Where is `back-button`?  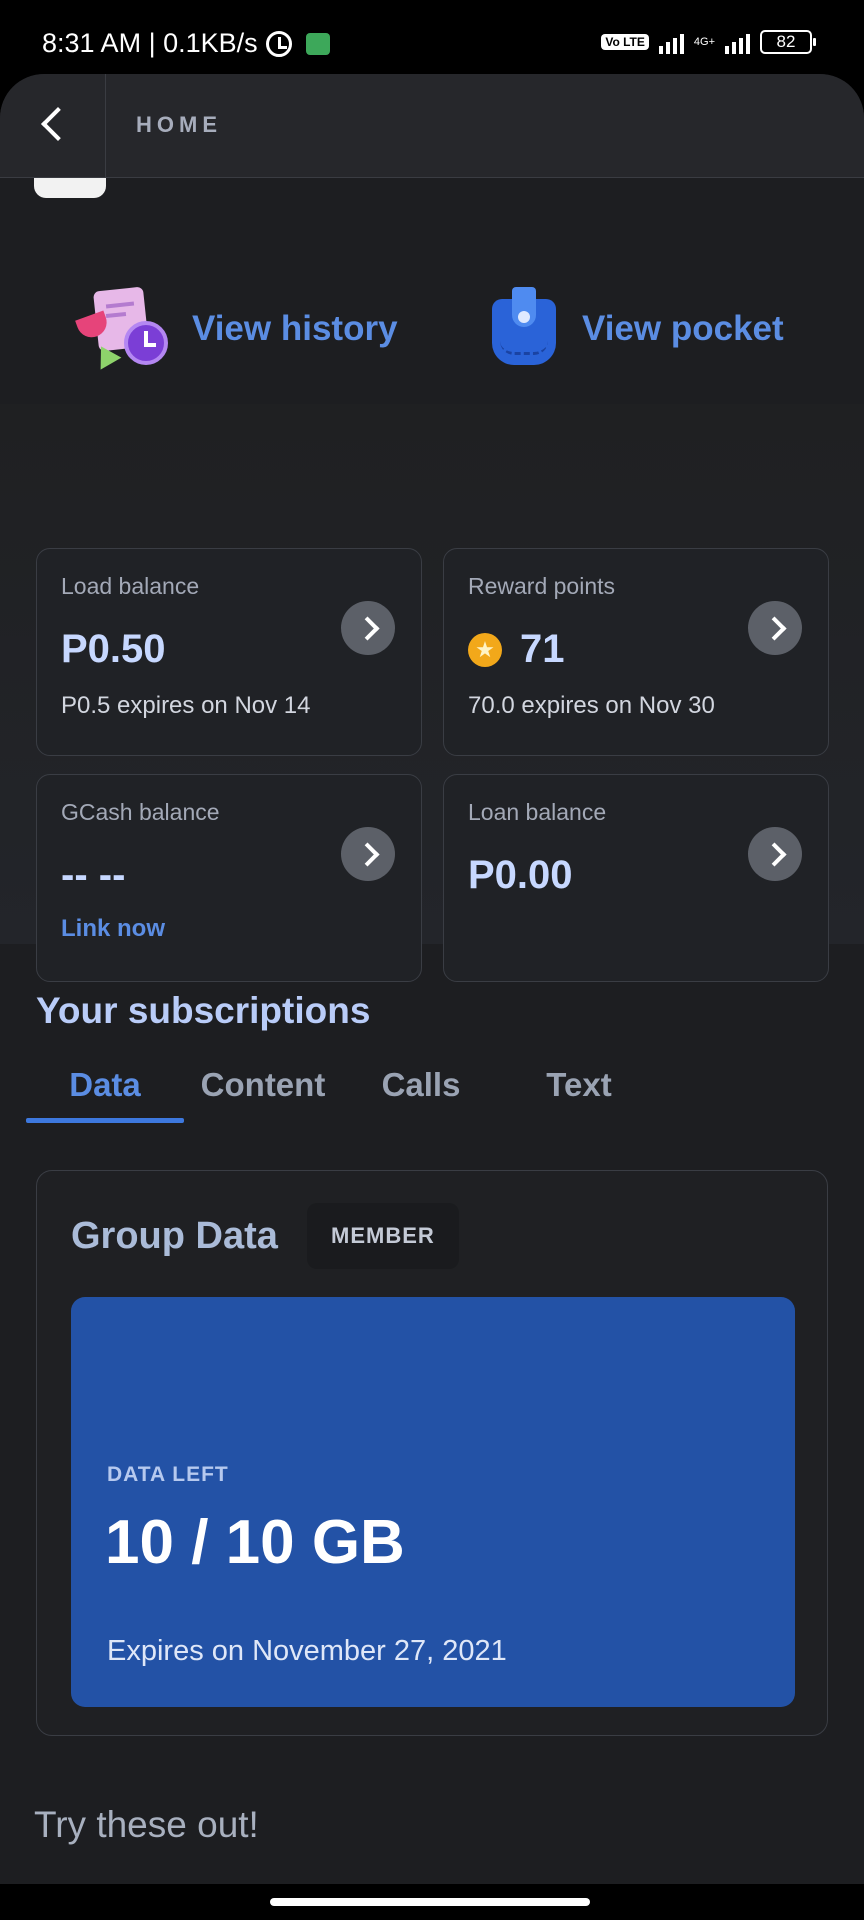 back-button is located at coordinates (53, 126).